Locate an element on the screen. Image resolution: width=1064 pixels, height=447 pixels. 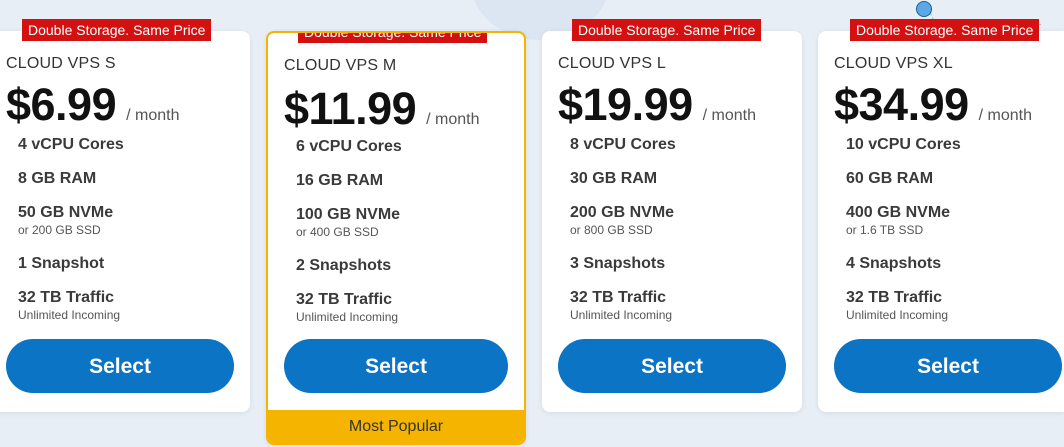
plan-name: CLOUD VPS L is located at coordinates (612, 63).